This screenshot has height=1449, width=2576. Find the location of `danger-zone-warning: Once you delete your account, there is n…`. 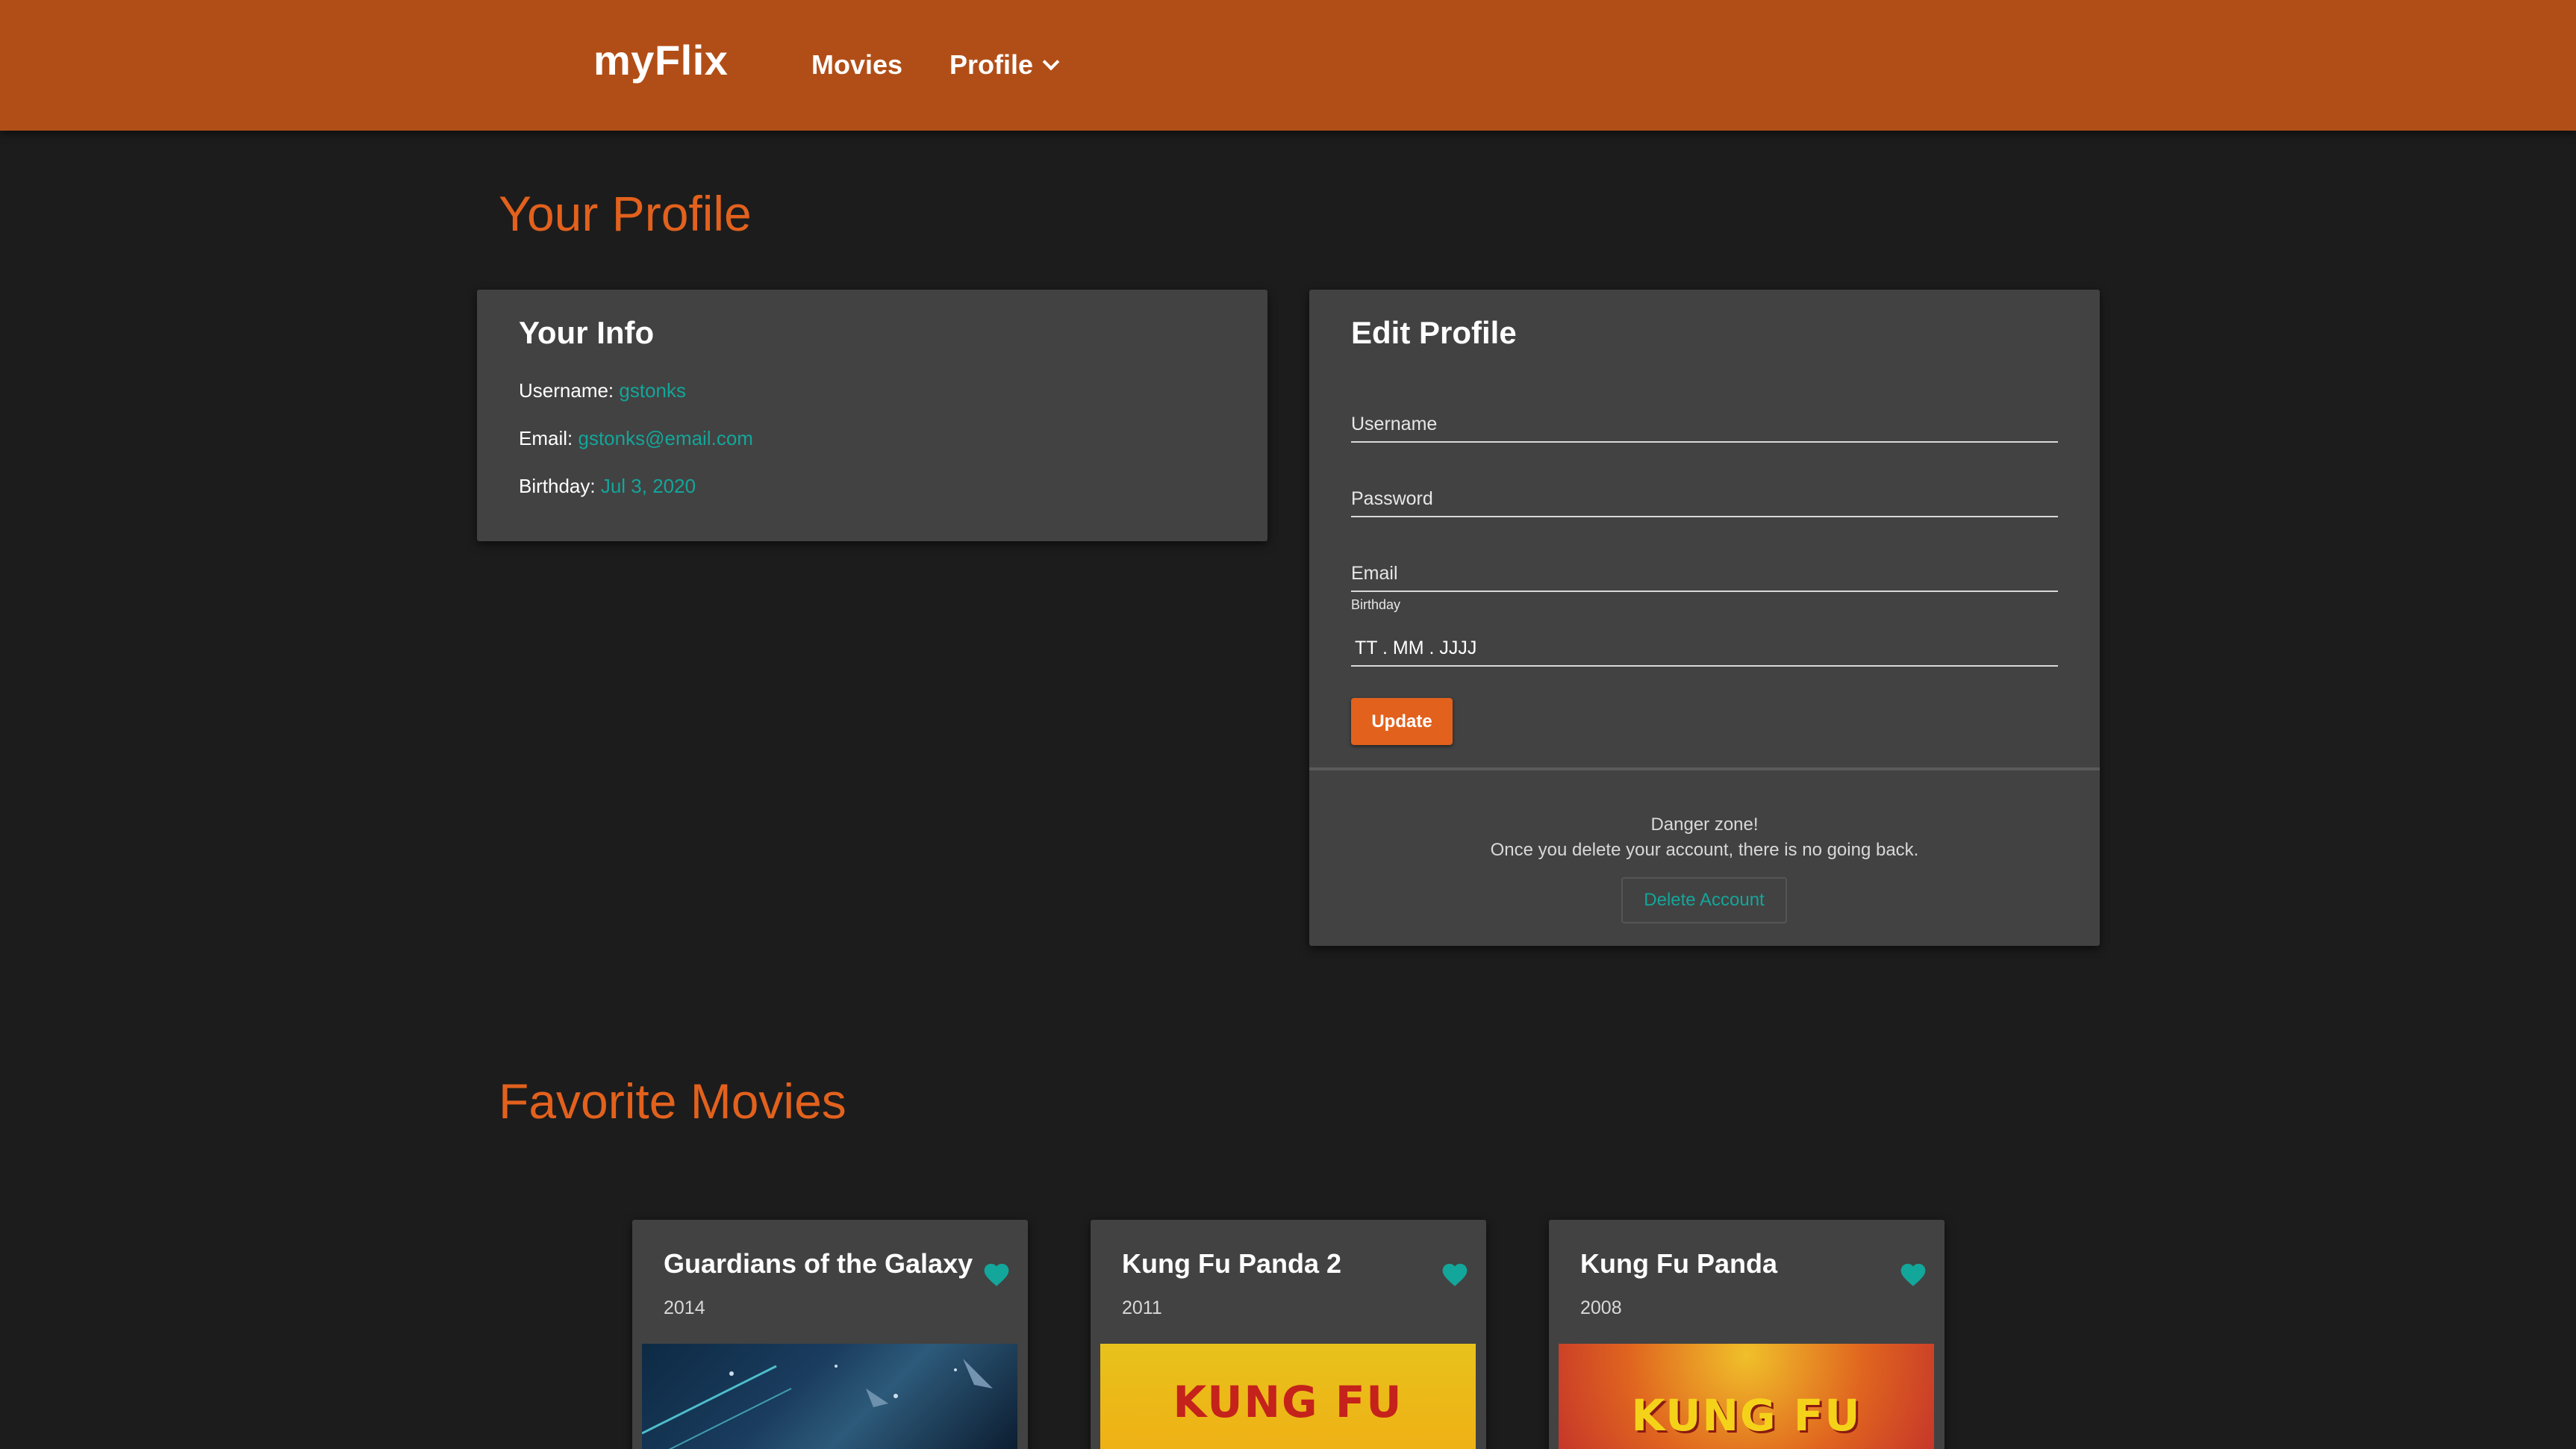

danger-zone-warning: Once you delete your account, there is n… is located at coordinates (1704, 850).